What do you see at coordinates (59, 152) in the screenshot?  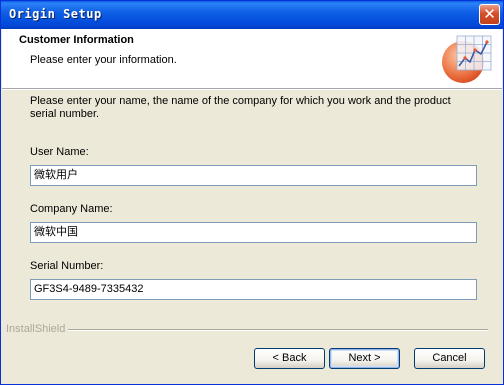 I see `user-name-label: User Name:` at bounding box center [59, 152].